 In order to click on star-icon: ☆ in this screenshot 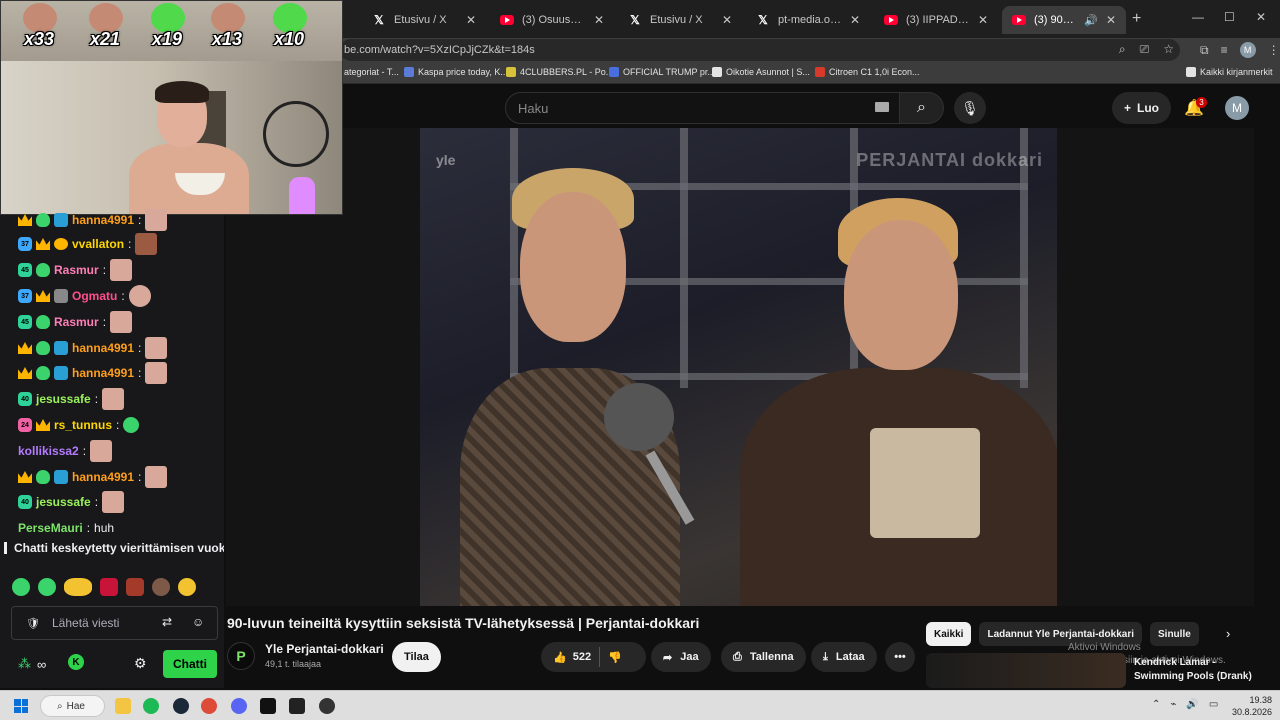, I will do `click(1168, 49)`.